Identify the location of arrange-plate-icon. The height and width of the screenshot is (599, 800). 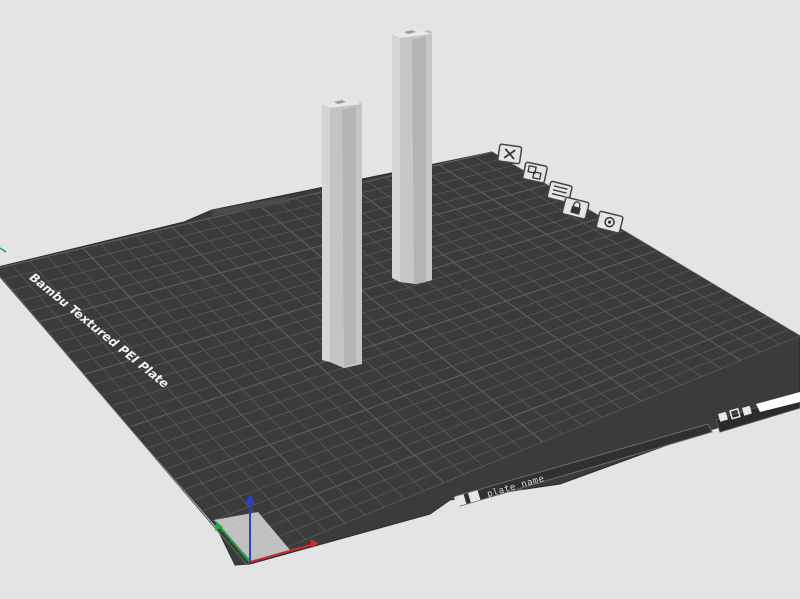
(535, 172).